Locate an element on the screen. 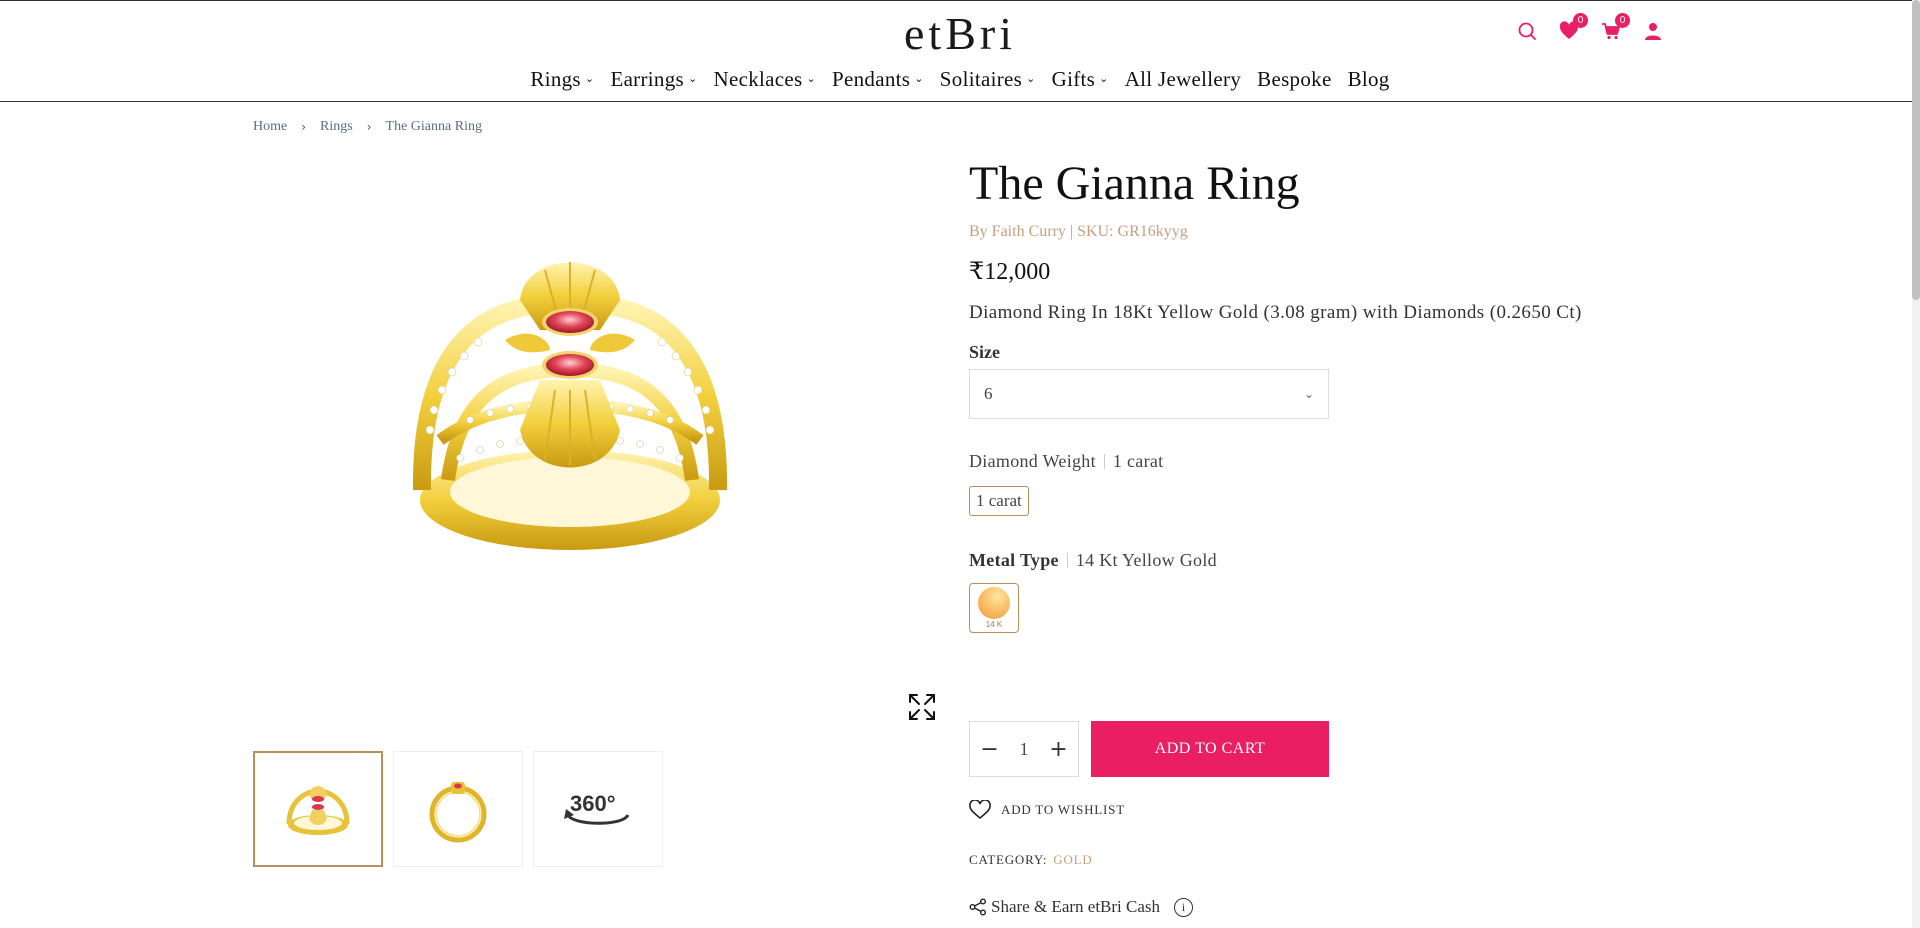 This screenshot has height=928, width=1920. cart-icon: 0 is located at coordinates (1615, 28).